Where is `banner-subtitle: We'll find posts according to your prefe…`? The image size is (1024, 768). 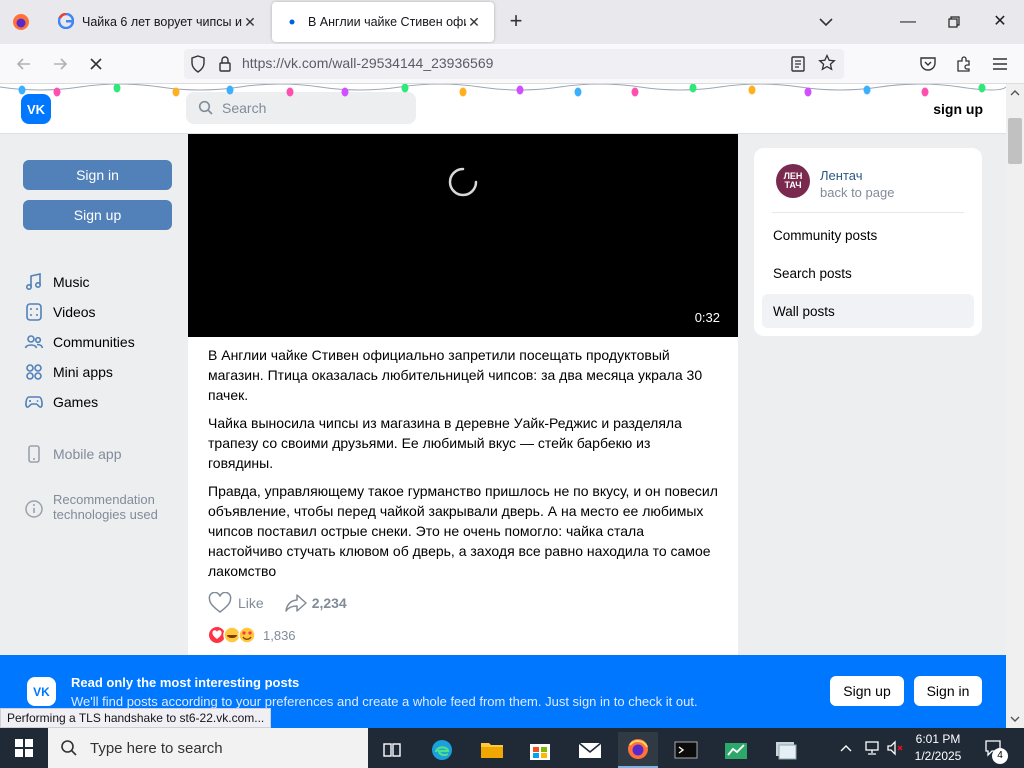
banner-subtitle: We'll find posts according to your prefe… is located at coordinates (384, 701).